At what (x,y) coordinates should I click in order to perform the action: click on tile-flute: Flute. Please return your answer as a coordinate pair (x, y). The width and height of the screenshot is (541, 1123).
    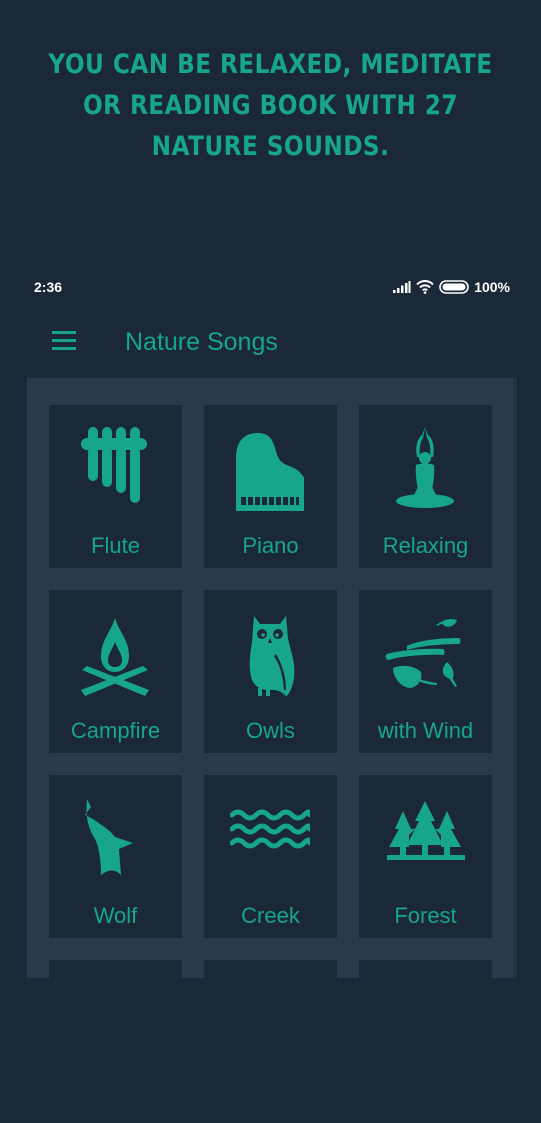
    Looking at the image, I should click on (115, 486).